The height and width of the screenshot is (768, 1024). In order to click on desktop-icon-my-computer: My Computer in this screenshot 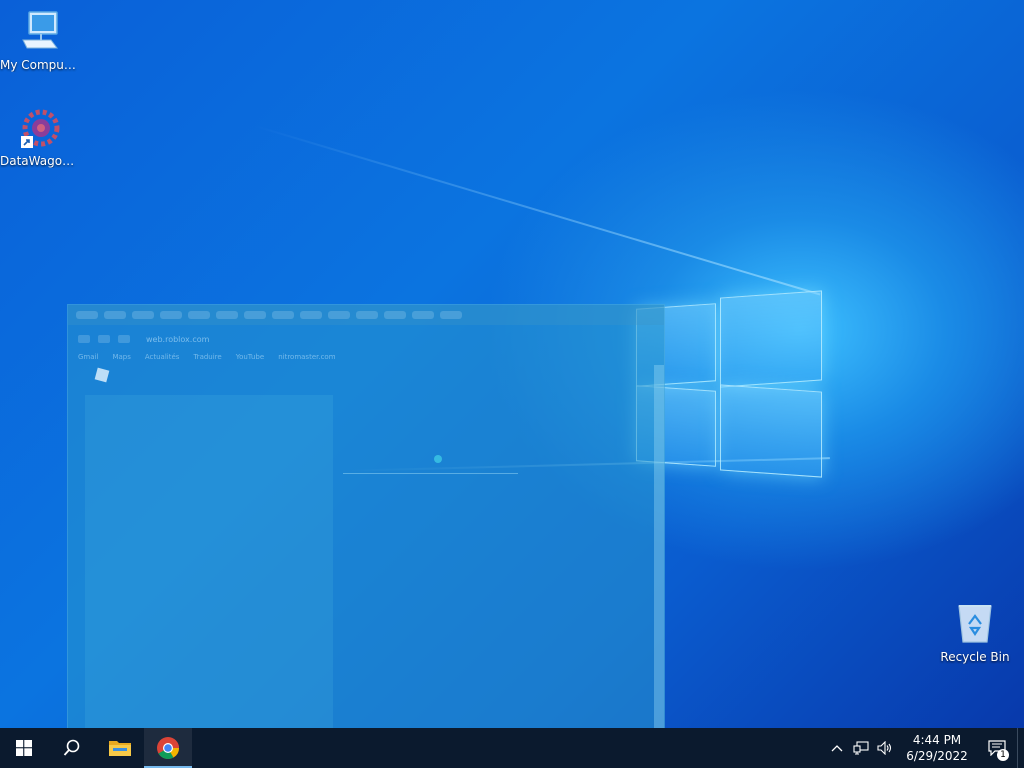, I will do `click(39, 41)`.